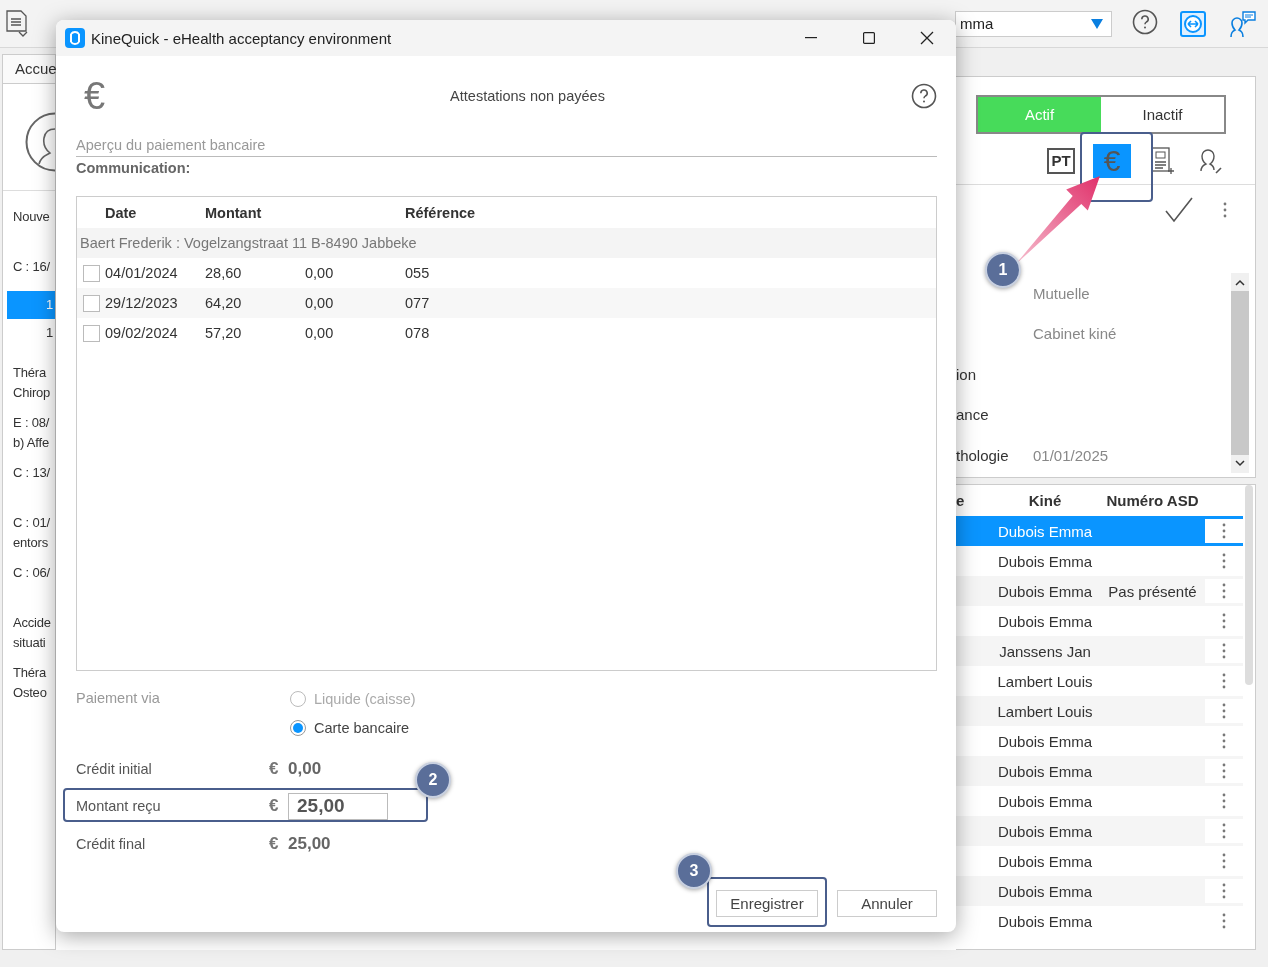 Image resolution: width=1268 pixels, height=967 pixels. What do you see at coordinates (298, 727) in the screenshot?
I see `radio-button` at bounding box center [298, 727].